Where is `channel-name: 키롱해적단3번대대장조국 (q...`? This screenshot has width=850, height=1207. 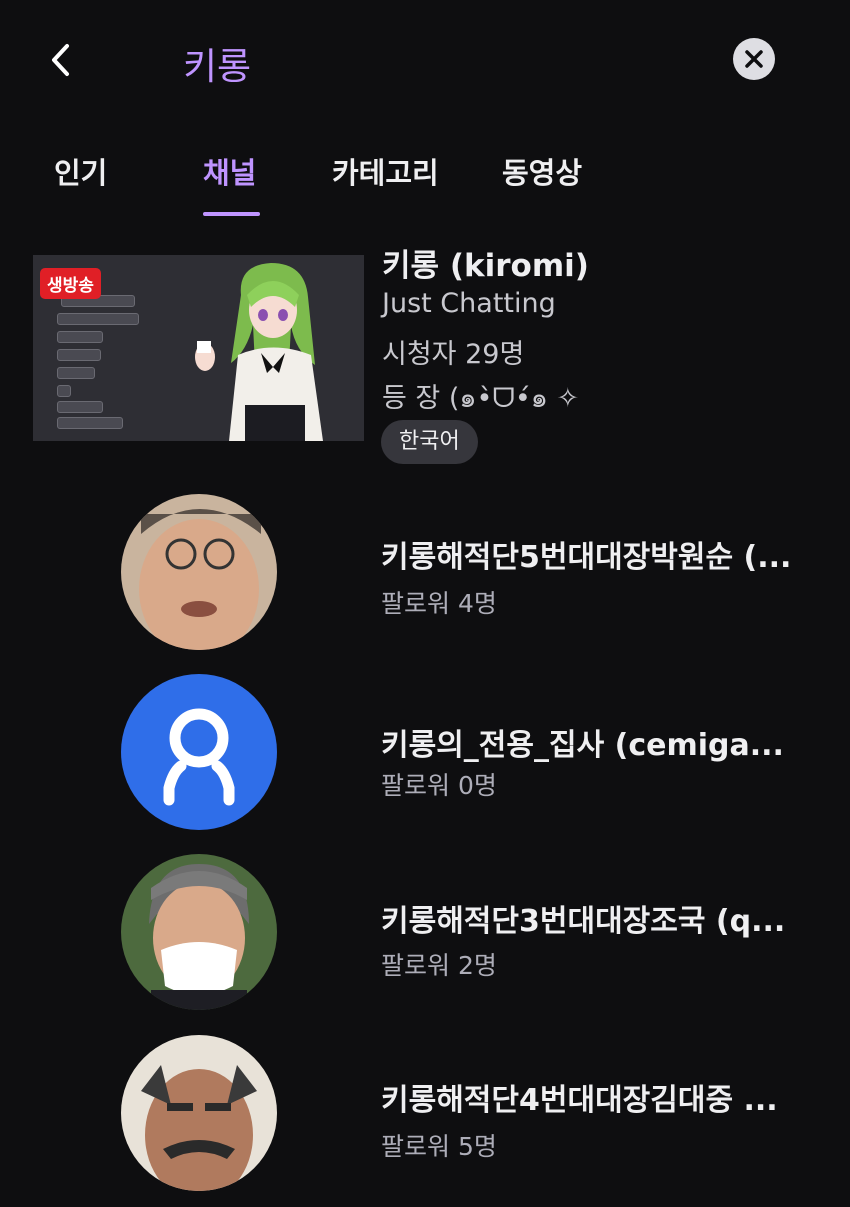
channel-name: 키롱해적단3번대대장조국 (q... is located at coordinates (583, 921).